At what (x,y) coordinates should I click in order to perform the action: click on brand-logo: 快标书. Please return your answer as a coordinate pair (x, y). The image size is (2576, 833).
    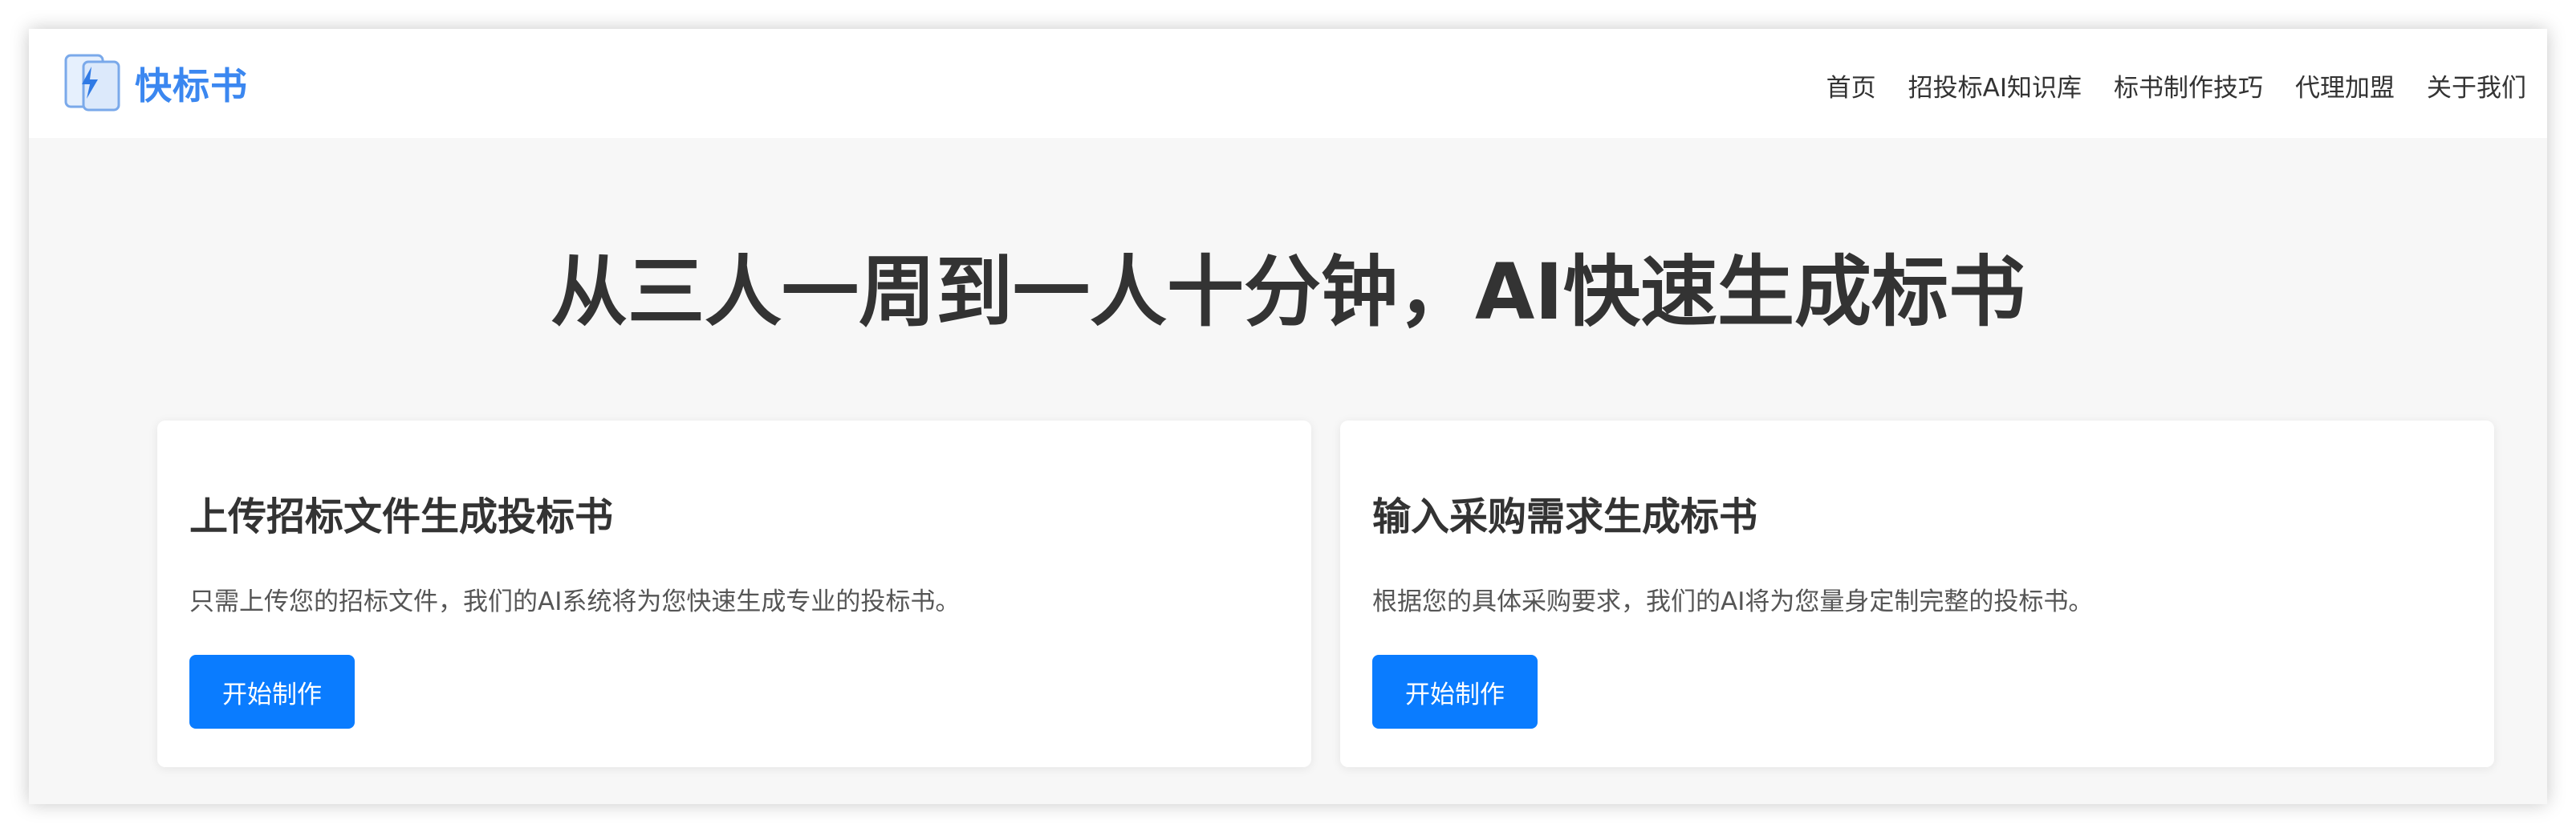
    Looking at the image, I should click on (154, 83).